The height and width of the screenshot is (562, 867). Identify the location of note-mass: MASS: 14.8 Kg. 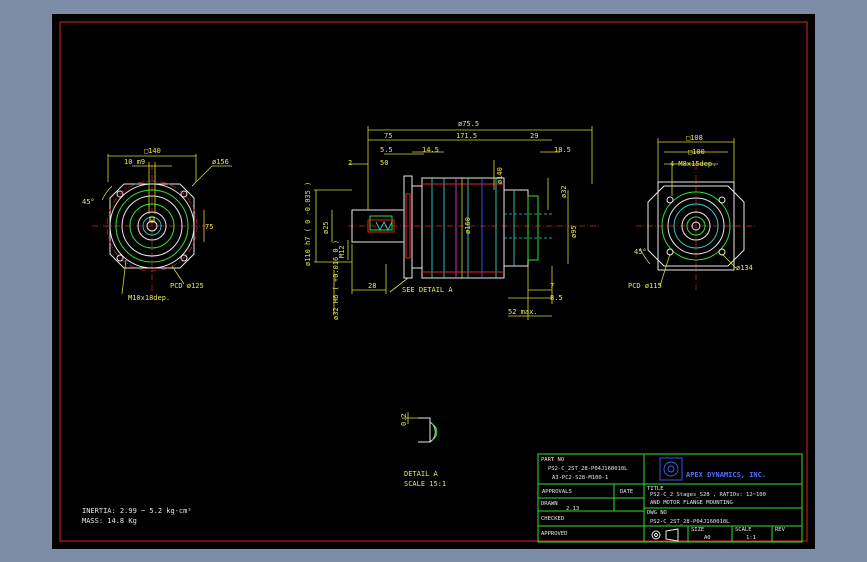
(109, 521).